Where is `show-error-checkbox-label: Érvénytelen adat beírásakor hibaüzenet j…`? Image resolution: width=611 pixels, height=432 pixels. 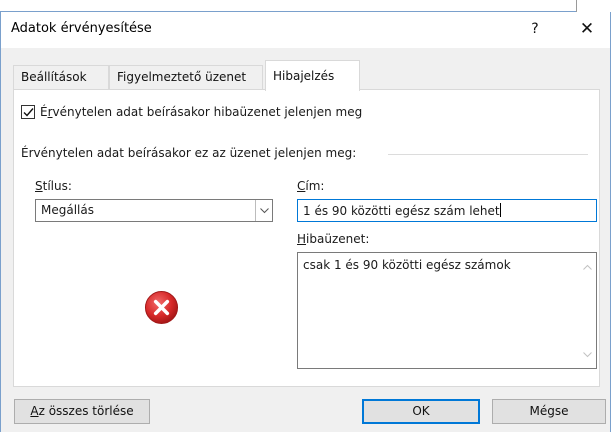 show-error-checkbox-label: Érvénytelen adat beírásakor hibaüzenet j… is located at coordinates (201, 112).